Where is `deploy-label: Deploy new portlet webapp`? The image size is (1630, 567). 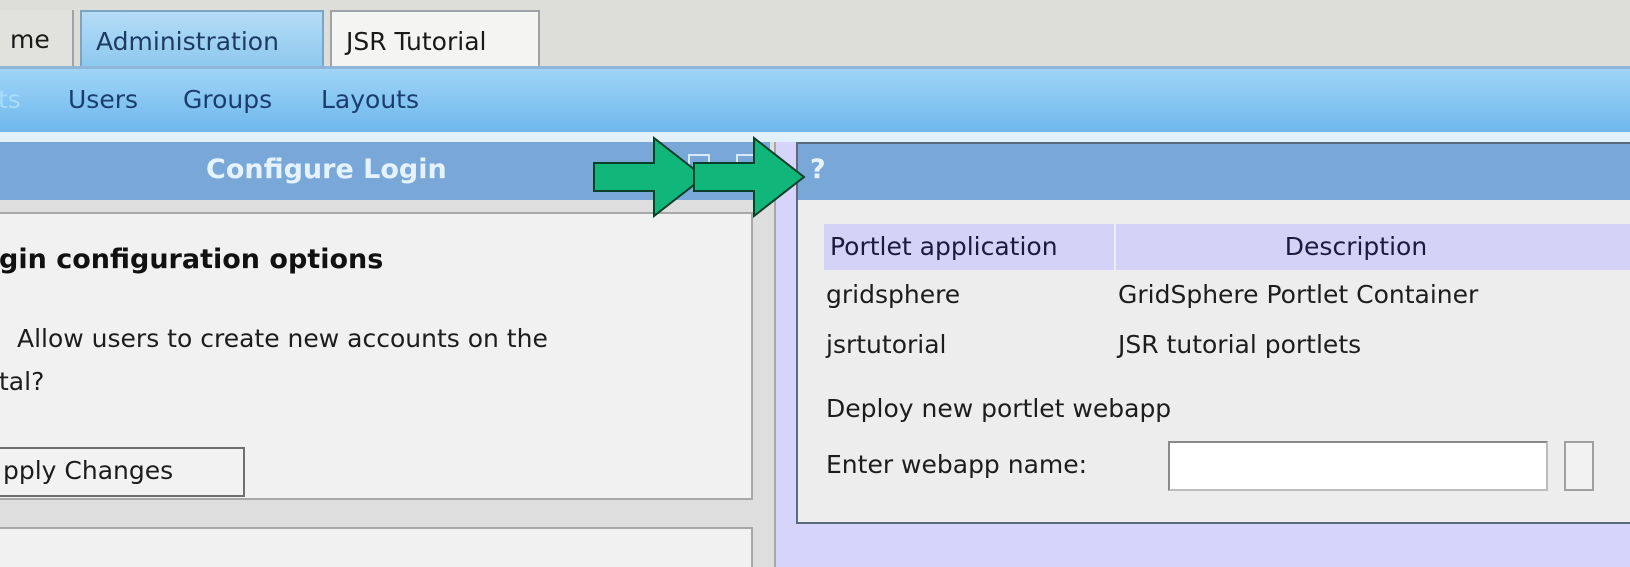 deploy-label: Deploy new portlet webapp is located at coordinates (999, 408).